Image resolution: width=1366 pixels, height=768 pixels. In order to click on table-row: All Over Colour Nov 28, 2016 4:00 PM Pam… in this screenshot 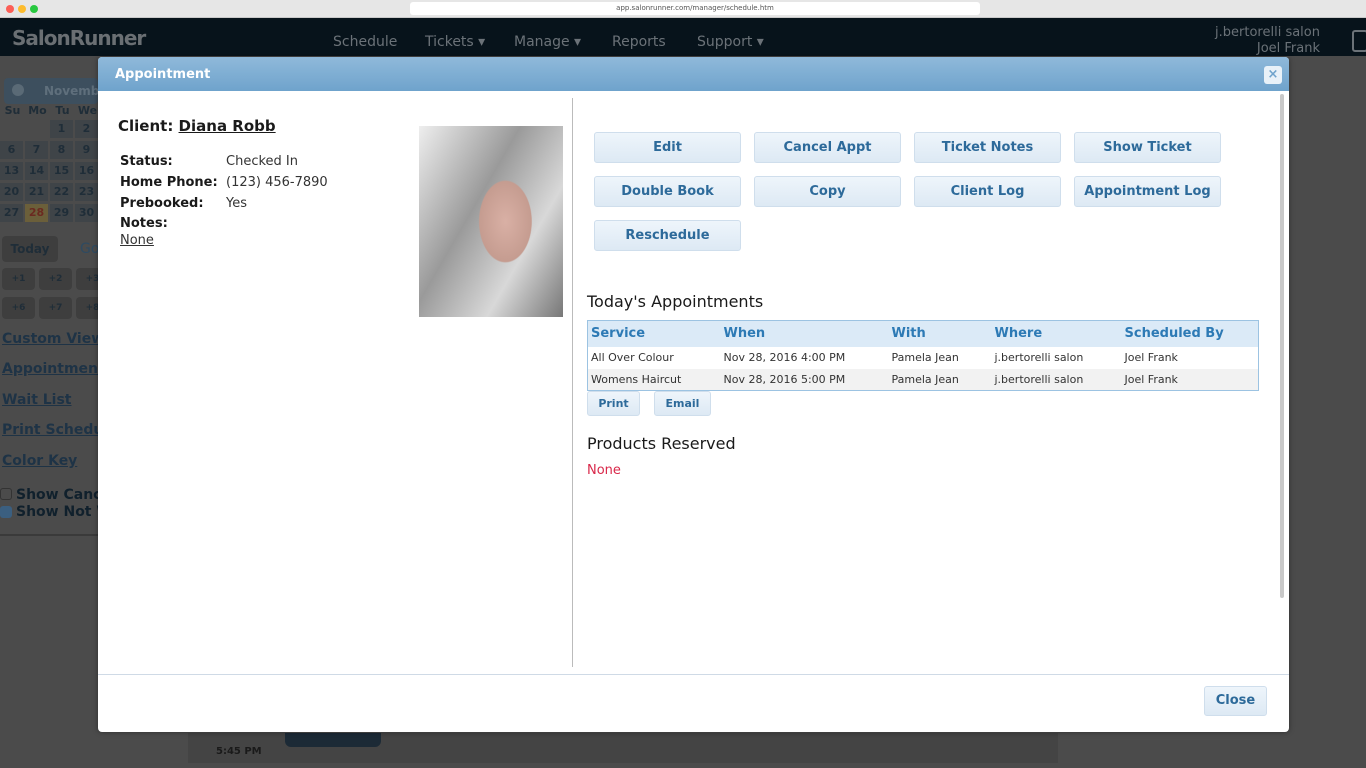, I will do `click(923, 358)`.